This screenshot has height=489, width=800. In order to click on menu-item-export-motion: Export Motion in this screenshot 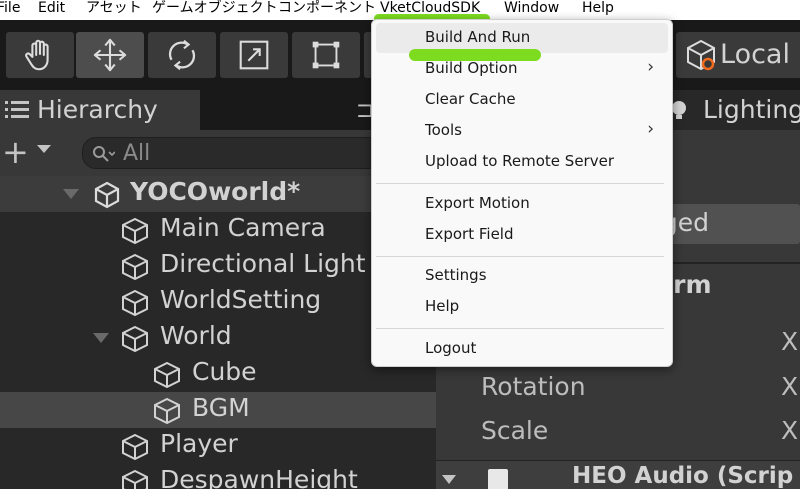, I will do `click(522, 204)`.